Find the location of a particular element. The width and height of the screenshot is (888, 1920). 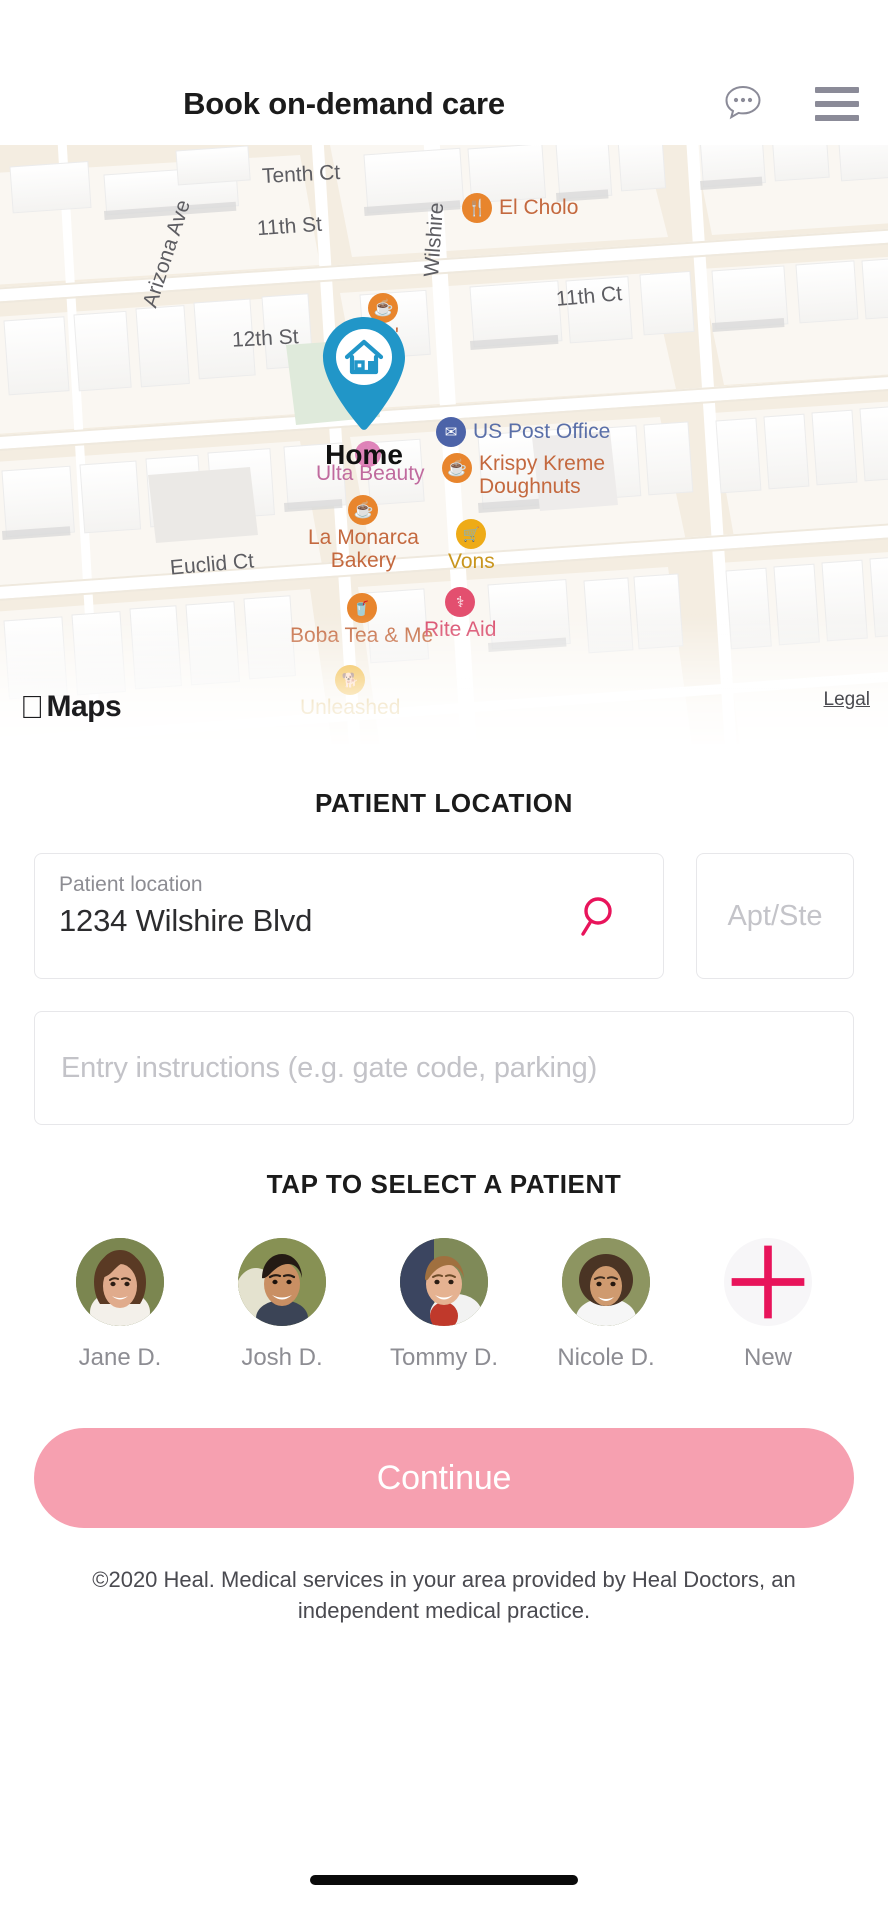

patient-option-nicole: Nicole D. is located at coordinates (606, 1305).